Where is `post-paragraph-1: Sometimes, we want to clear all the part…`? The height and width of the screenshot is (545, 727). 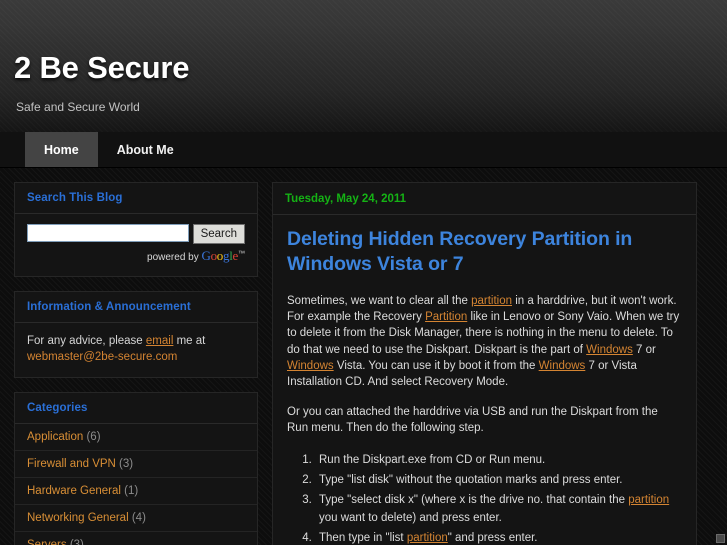
post-paragraph-1: Sometimes, we want to clear all the part… is located at coordinates (484, 341).